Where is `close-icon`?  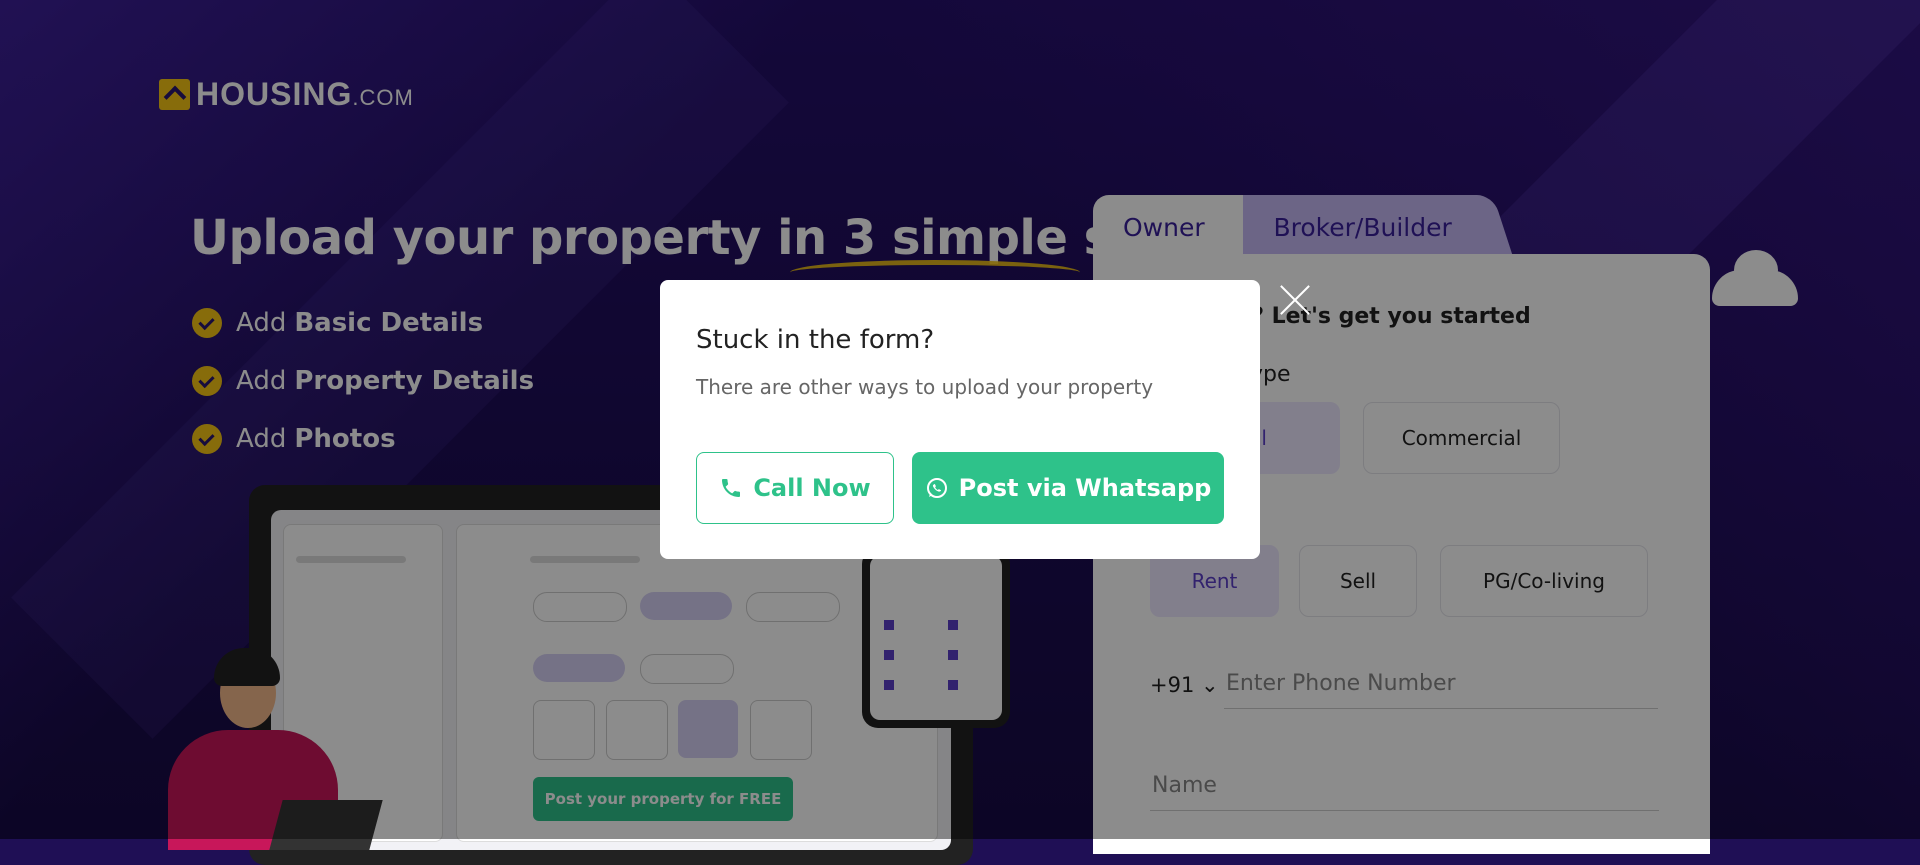
close-icon is located at coordinates (1295, 300).